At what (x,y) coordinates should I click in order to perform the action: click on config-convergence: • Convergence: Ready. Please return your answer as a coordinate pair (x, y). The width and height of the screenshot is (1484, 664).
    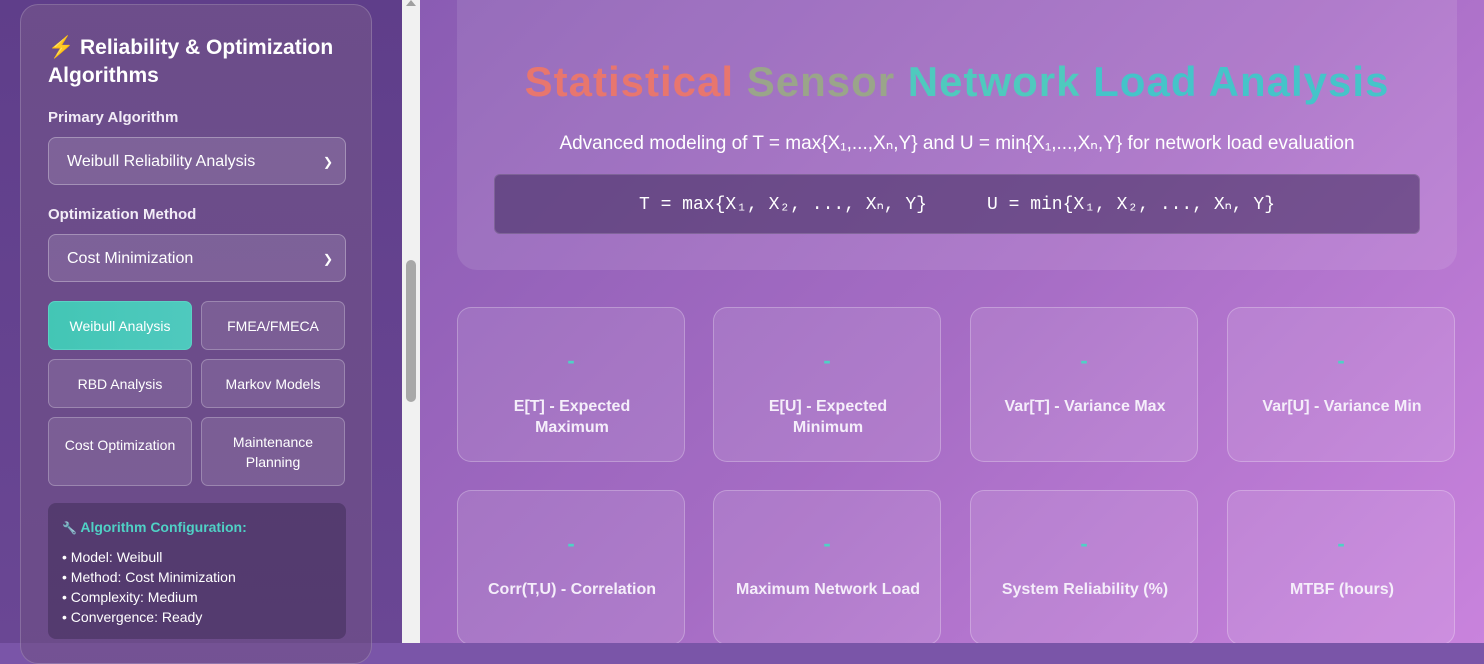
    Looking at the image, I should click on (132, 617).